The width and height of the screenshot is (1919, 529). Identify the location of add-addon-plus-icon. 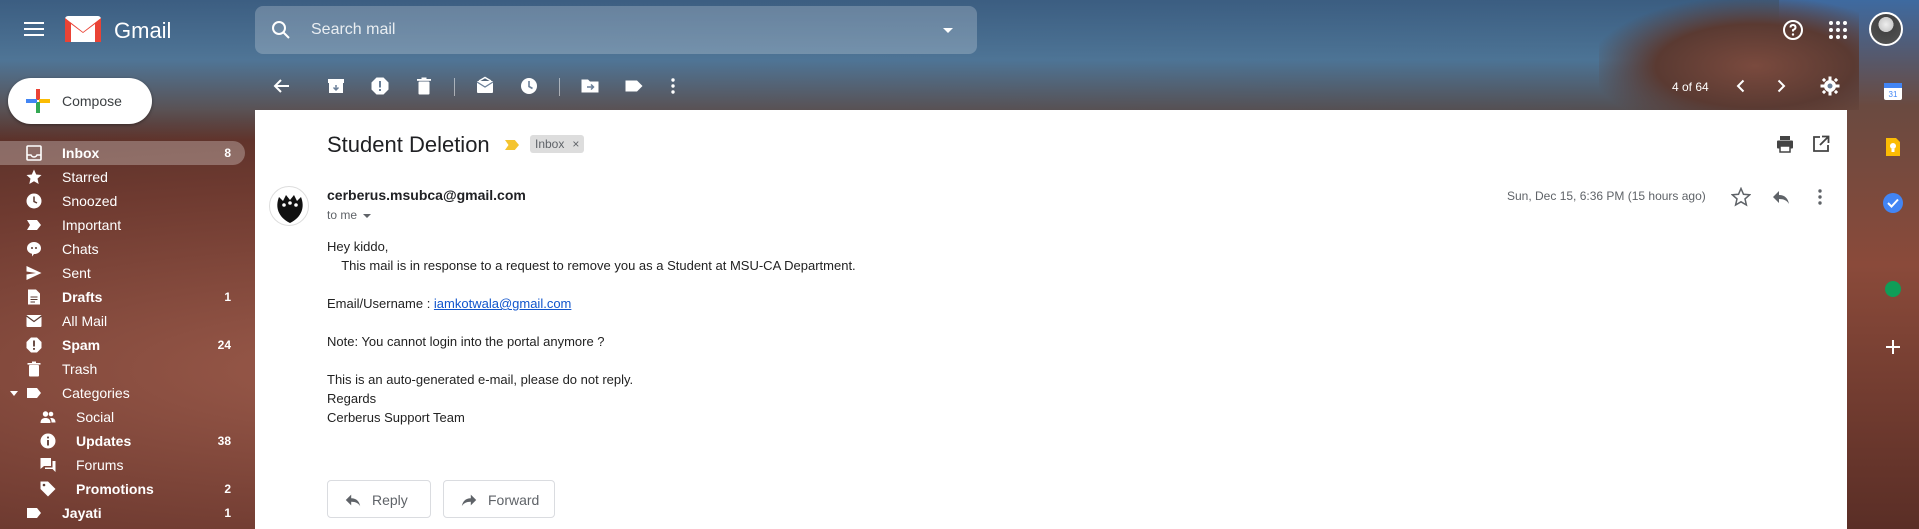
(1893, 347).